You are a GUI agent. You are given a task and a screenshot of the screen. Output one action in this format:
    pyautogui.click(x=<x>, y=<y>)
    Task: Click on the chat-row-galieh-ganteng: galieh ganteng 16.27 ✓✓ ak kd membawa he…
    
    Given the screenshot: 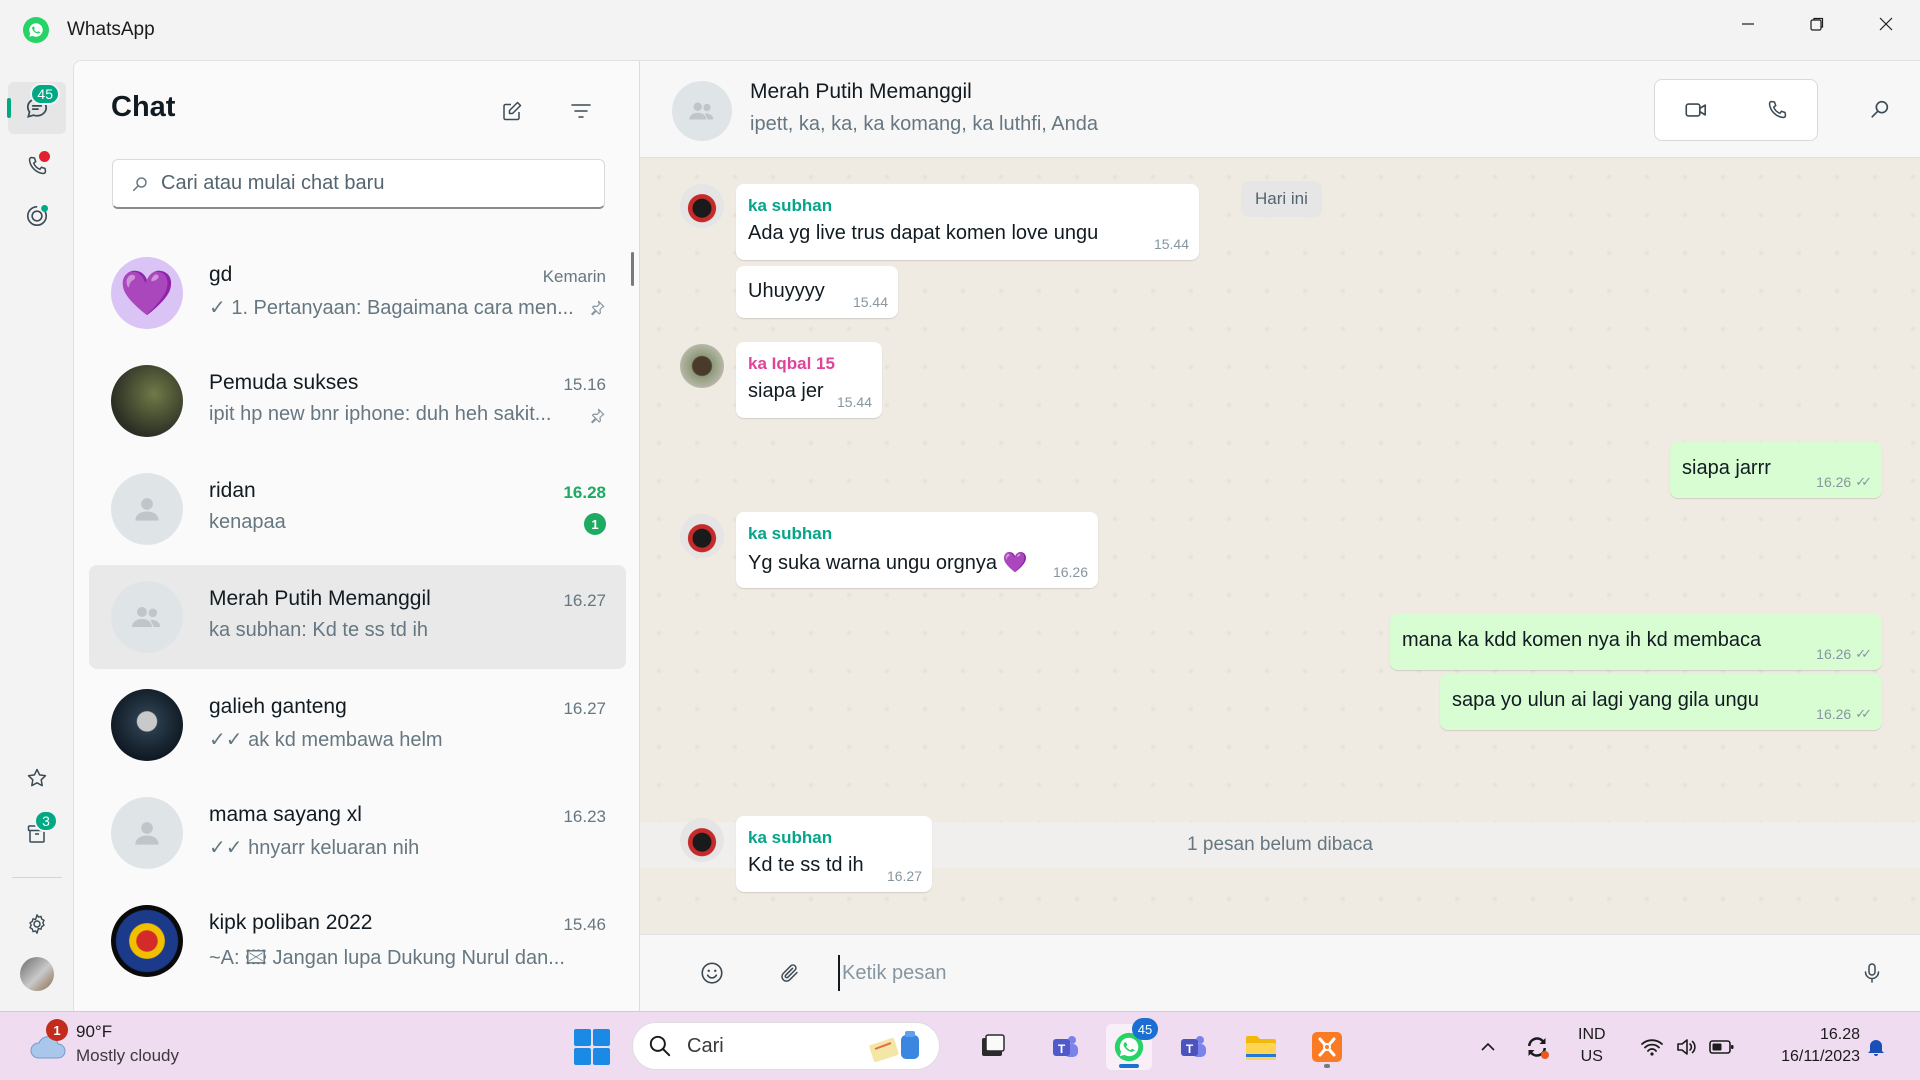 What is the action you would take?
    pyautogui.click(x=357, y=725)
    